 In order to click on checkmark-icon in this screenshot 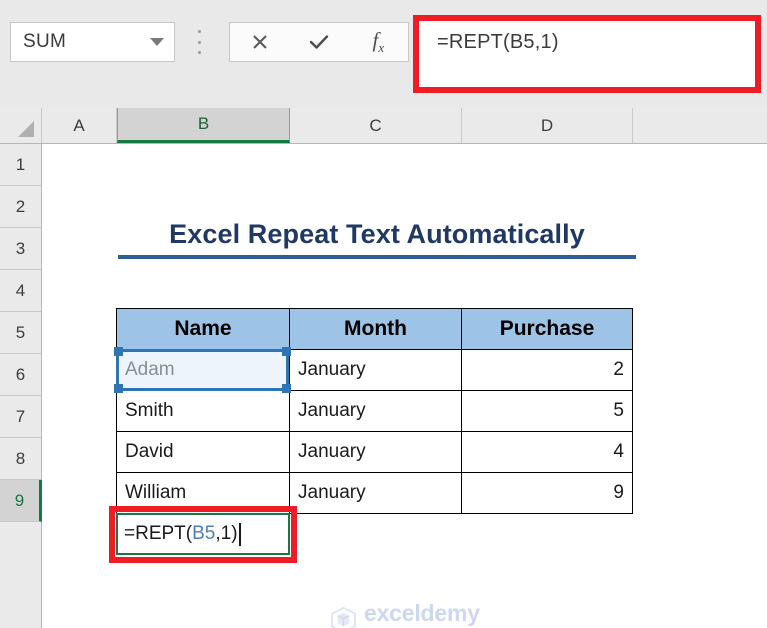, I will do `click(319, 42)`.